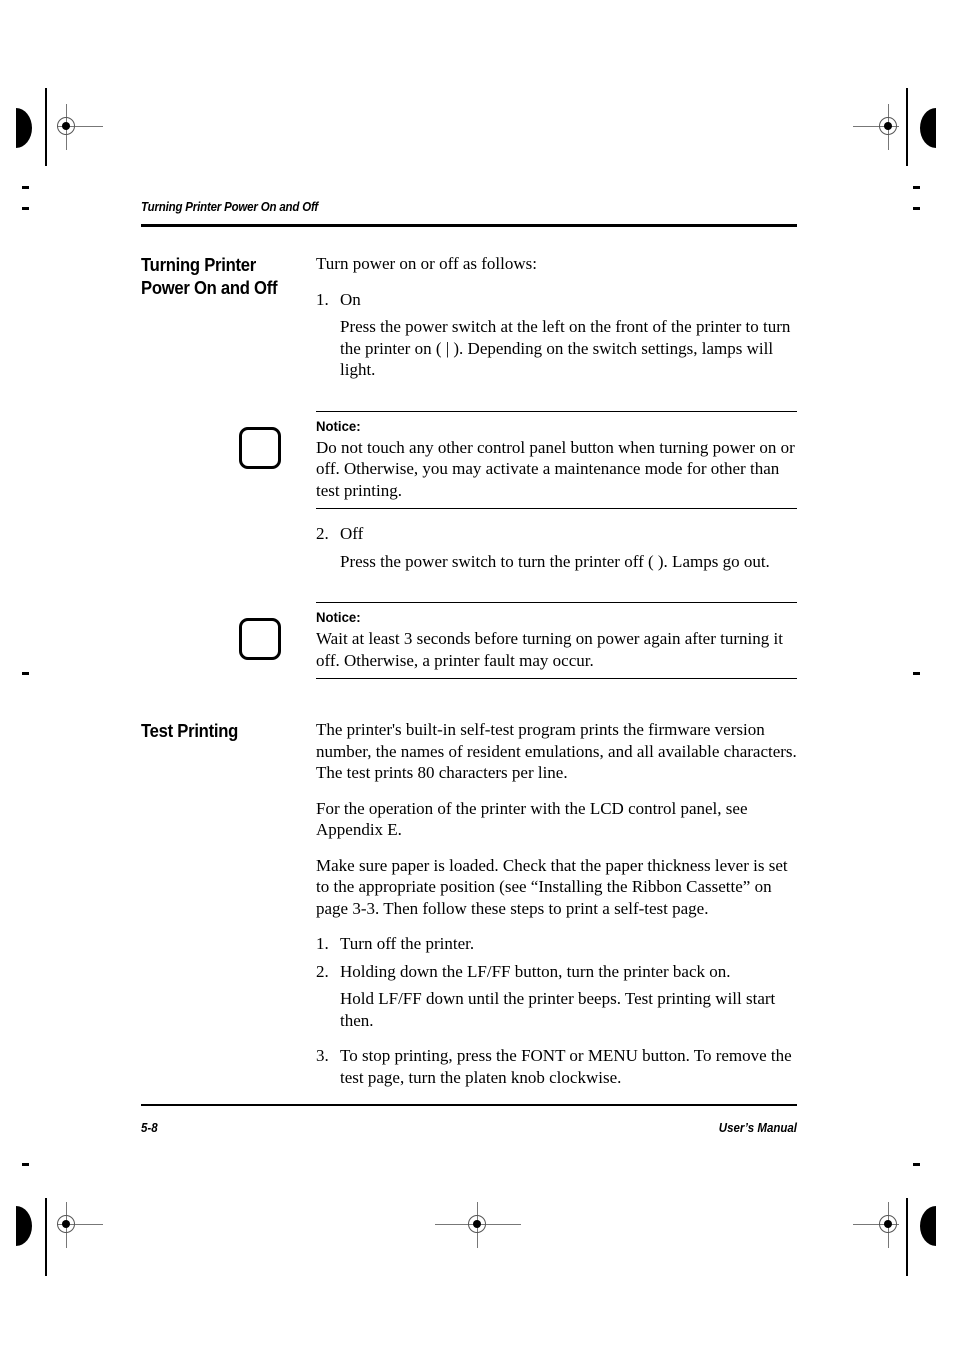 This screenshot has height=1351, width=954. Describe the element at coordinates (928, 1226) in the screenshot. I see `half-moon-density-mark-bottom-right` at that location.